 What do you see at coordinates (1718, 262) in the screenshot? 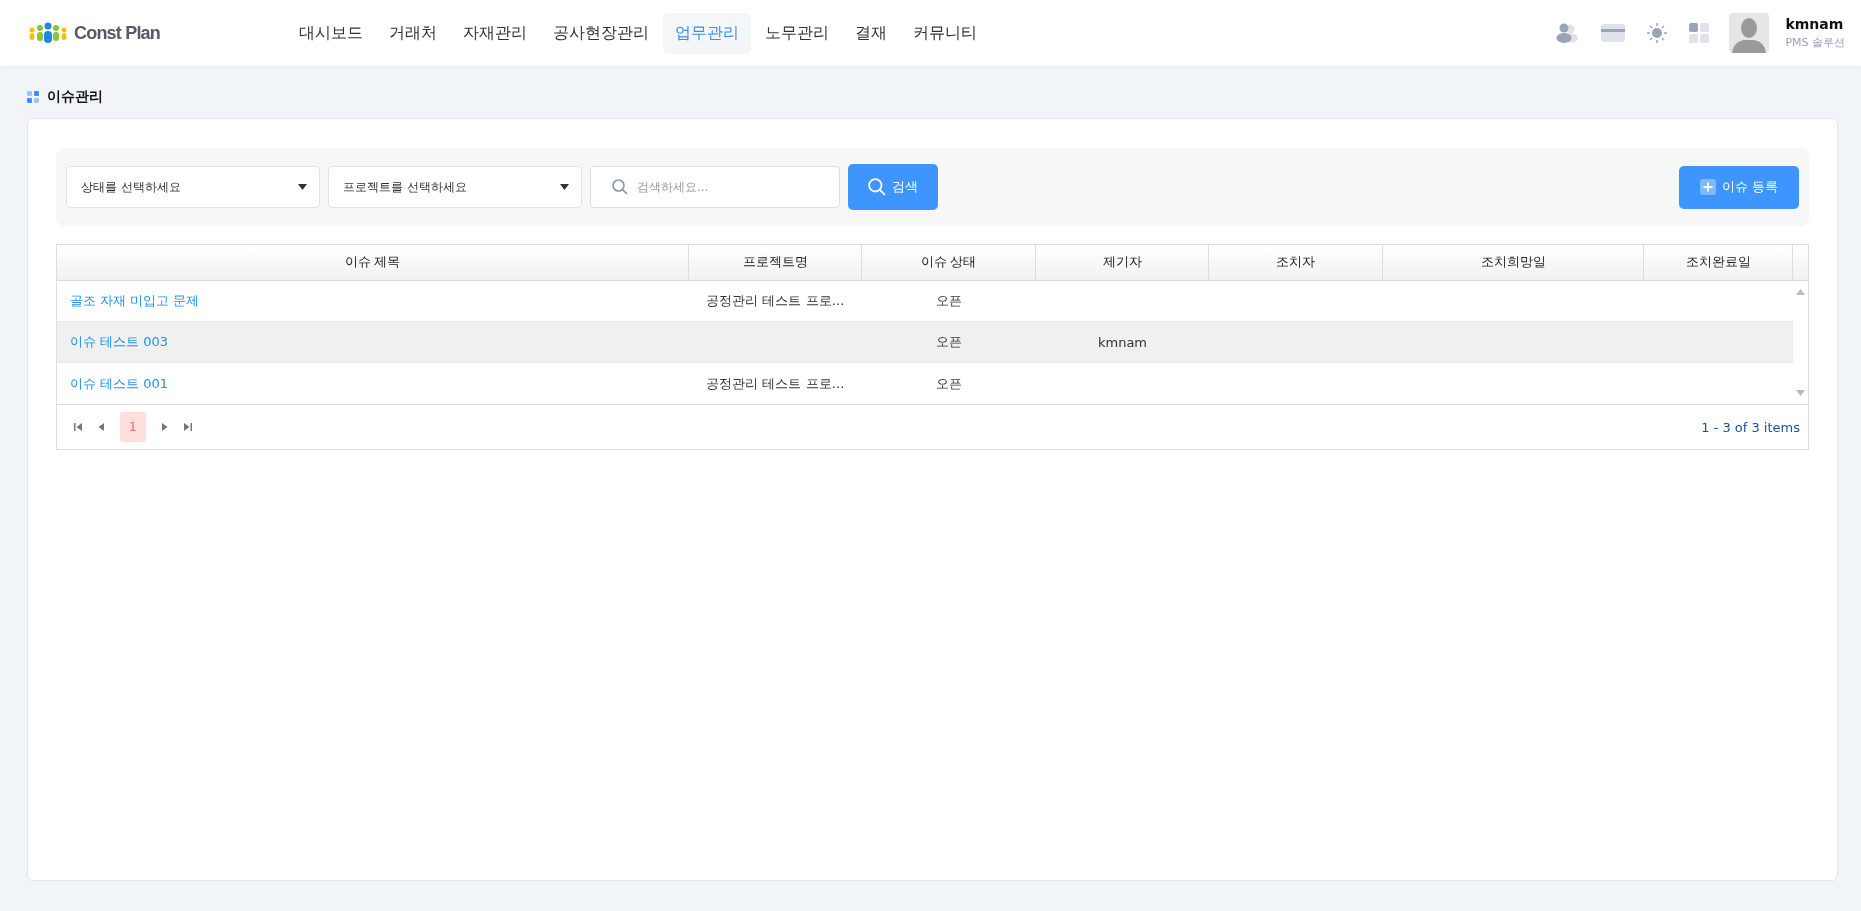
I see `column-header: 조치완료일` at bounding box center [1718, 262].